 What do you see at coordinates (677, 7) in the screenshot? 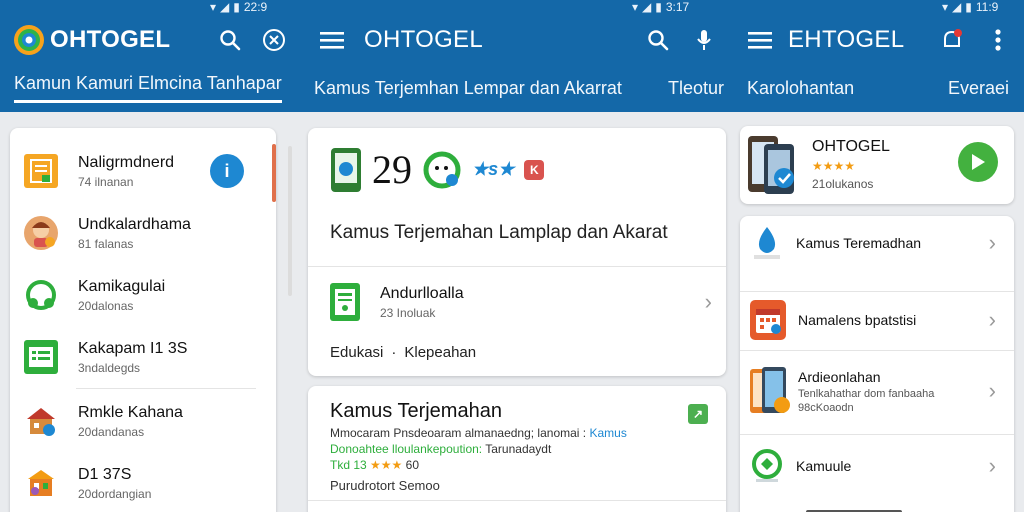
I see `status-time: 3:17` at bounding box center [677, 7].